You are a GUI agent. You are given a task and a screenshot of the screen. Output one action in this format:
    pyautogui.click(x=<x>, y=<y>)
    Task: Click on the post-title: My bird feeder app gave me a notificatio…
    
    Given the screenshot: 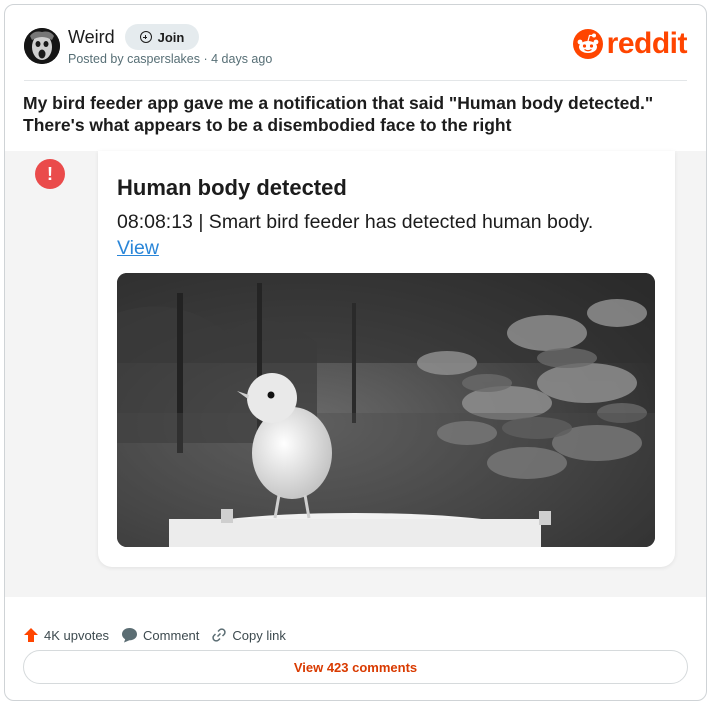 What is the action you would take?
    pyautogui.click(x=353, y=114)
    